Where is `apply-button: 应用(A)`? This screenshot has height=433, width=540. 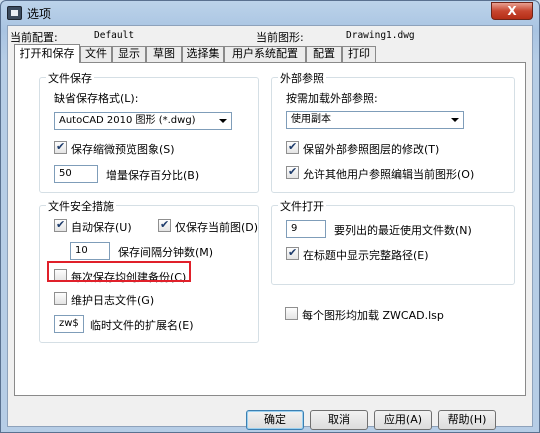
apply-button: 应用(A) is located at coordinates (403, 420).